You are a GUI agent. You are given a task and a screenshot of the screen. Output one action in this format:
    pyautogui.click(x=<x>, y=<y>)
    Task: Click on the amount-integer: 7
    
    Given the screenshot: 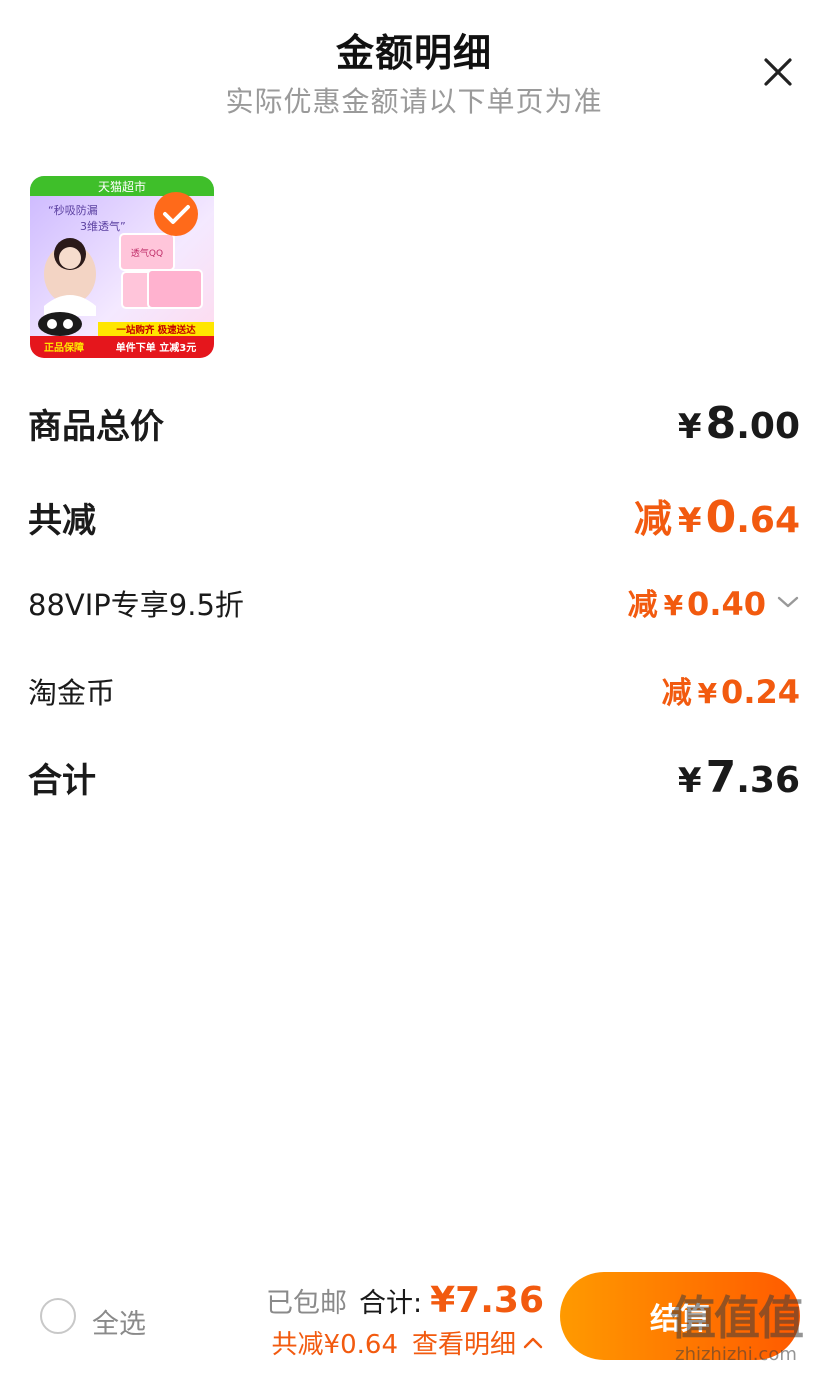 What is the action you would take?
    pyautogui.click(x=721, y=777)
    